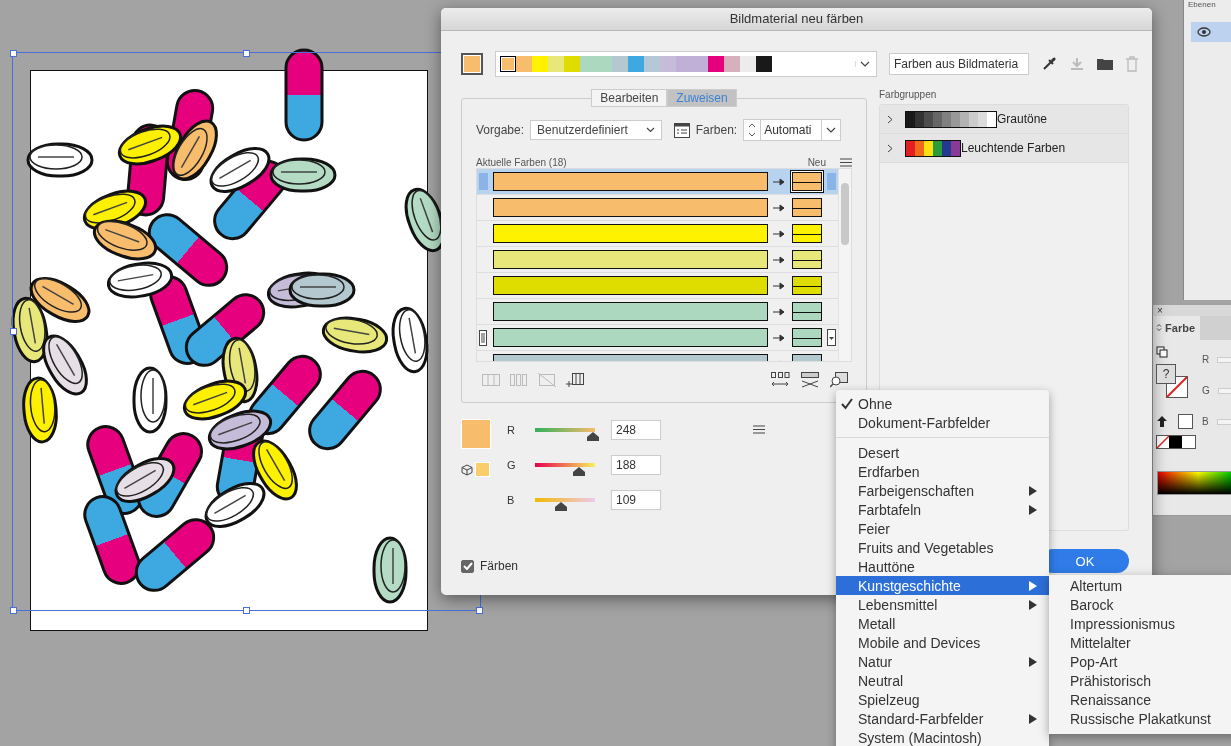  I want to click on swap-icon, so click(1162, 352).